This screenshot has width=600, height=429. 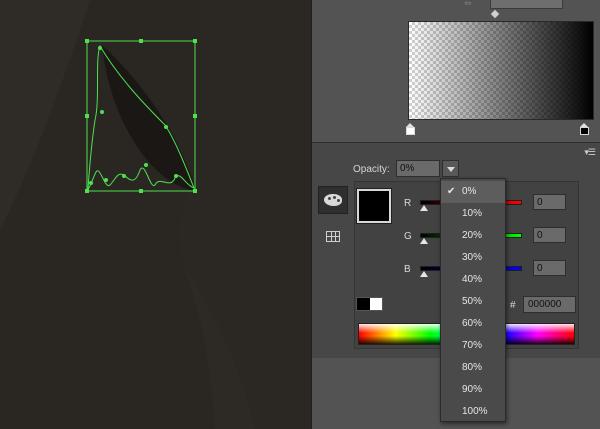 What do you see at coordinates (473, 280) in the screenshot?
I see `opacity-option-40: 40%` at bounding box center [473, 280].